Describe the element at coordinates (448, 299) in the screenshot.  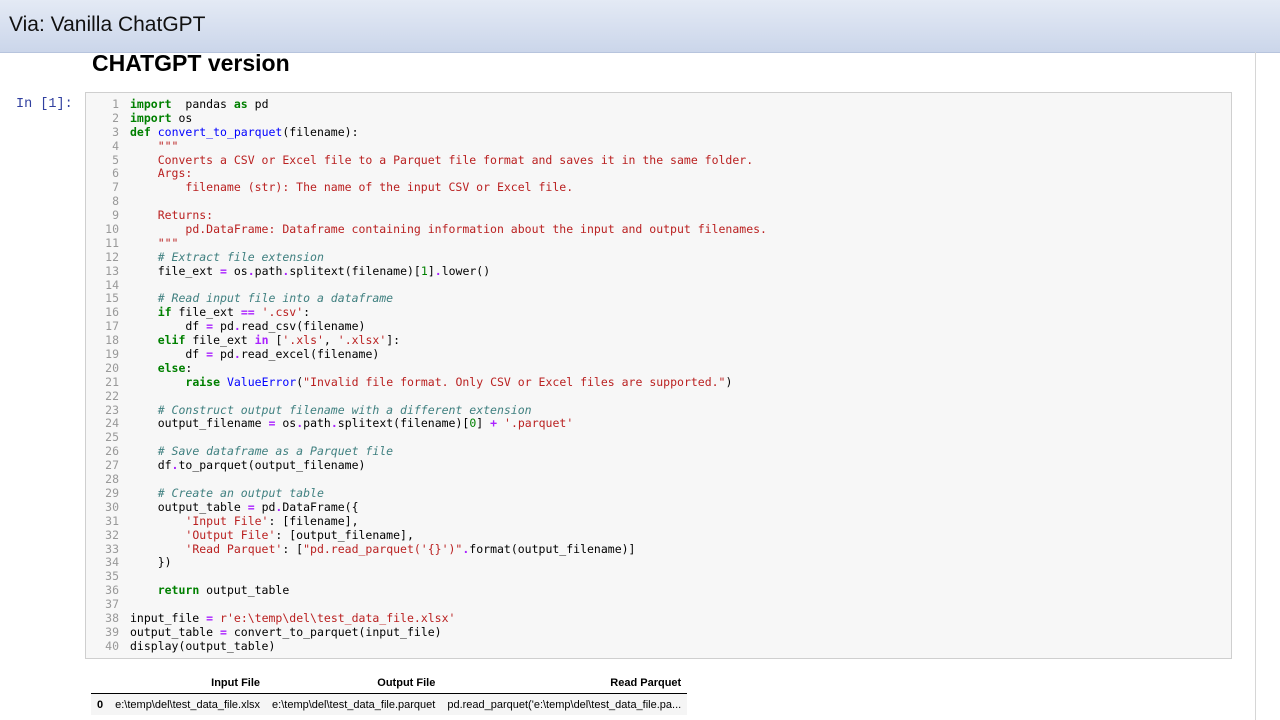
I see `code-line: # Read input file into a dataframe` at that location.